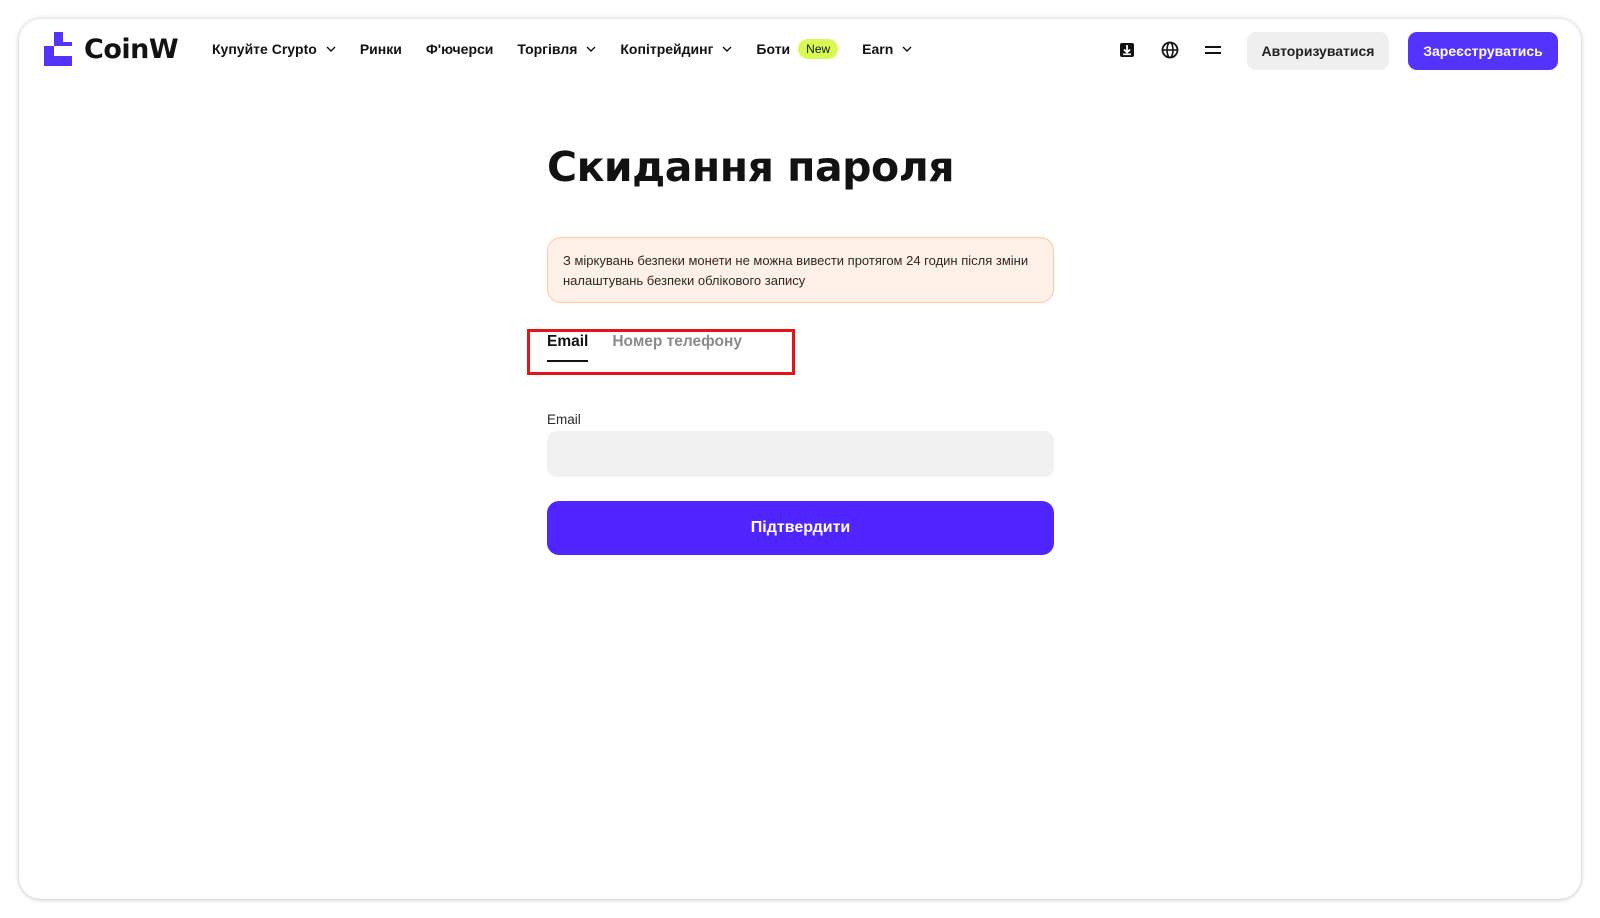 The width and height of the screenshot is (1600, 918). Describe the element at coordinates (677, 347) in the screenshot. I see `tab-phone: Номер телефону` at that location.